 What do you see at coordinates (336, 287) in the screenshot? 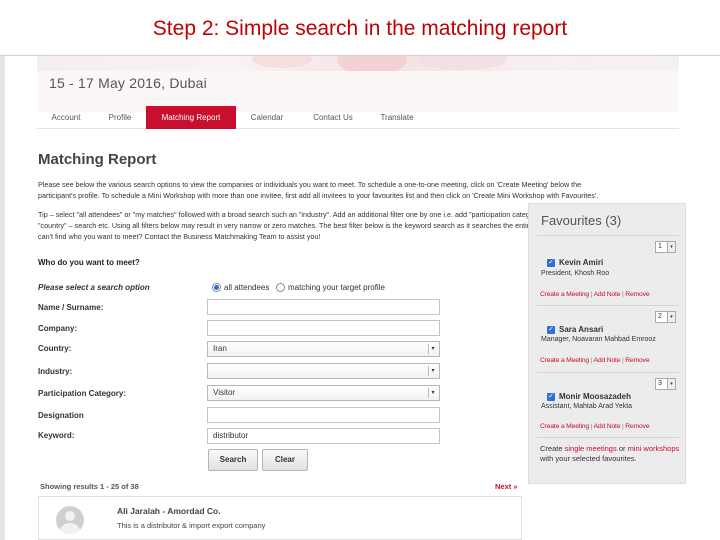
I see `radio-matching-profile-label: matching your target profile` at bounding box center [336, 287].